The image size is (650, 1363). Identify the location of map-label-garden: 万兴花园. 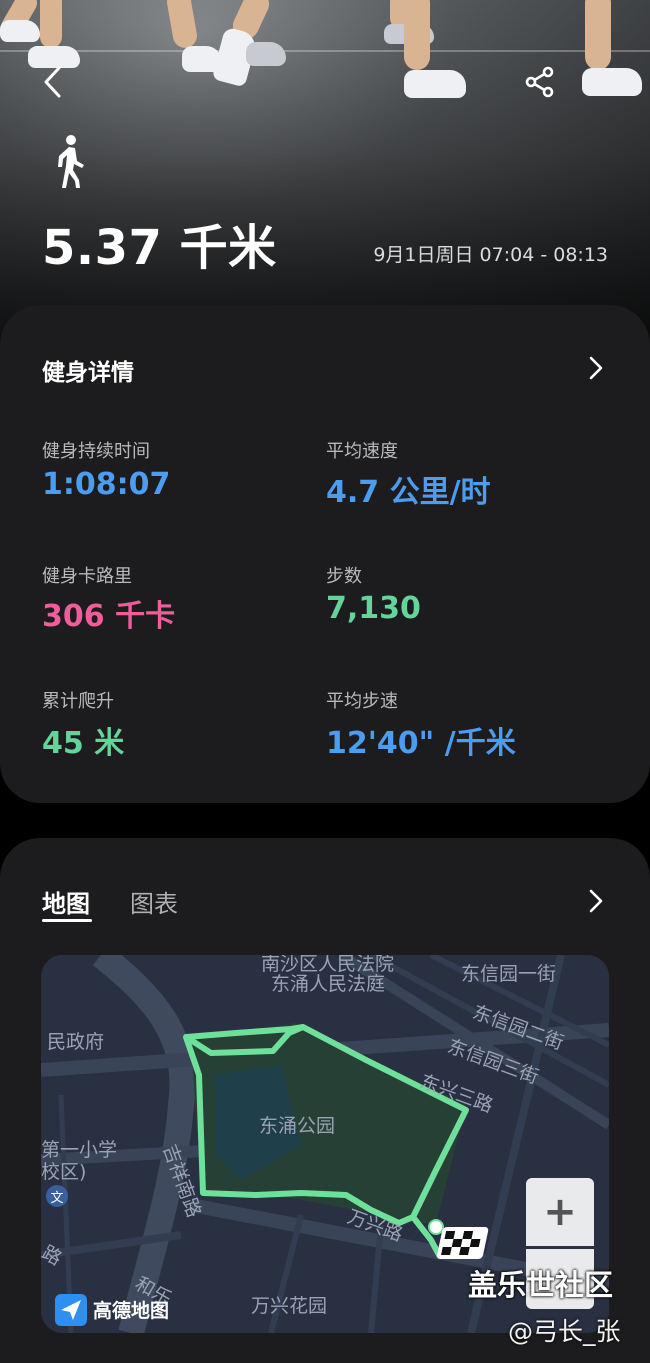
(289, 1306).